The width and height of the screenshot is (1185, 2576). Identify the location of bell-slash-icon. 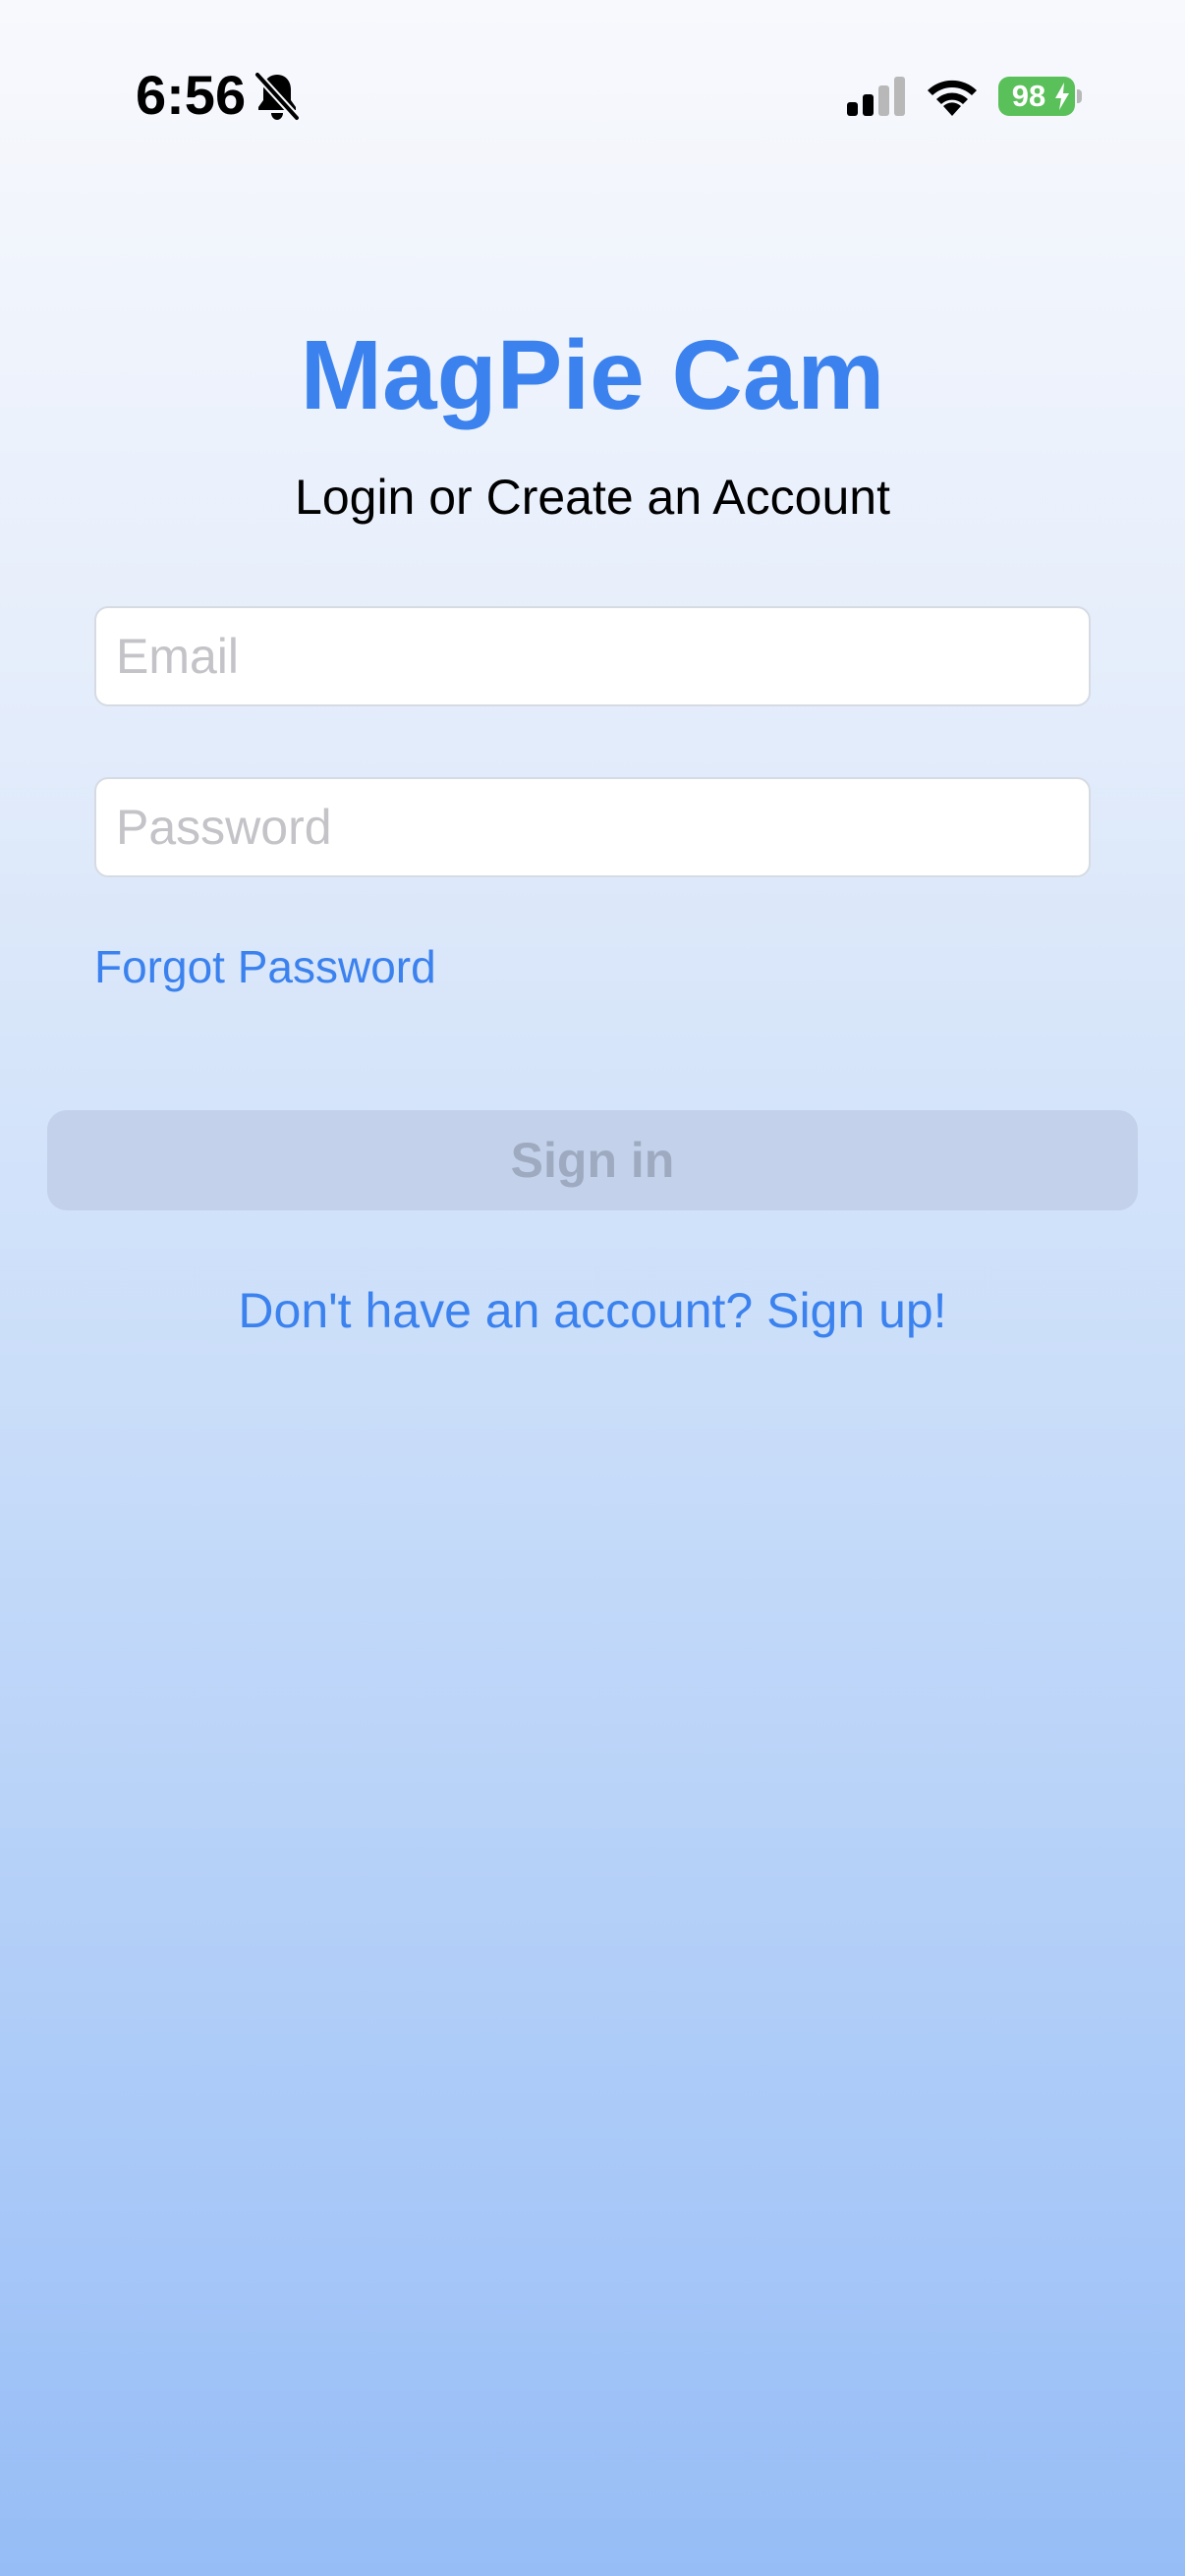
(278, 96).